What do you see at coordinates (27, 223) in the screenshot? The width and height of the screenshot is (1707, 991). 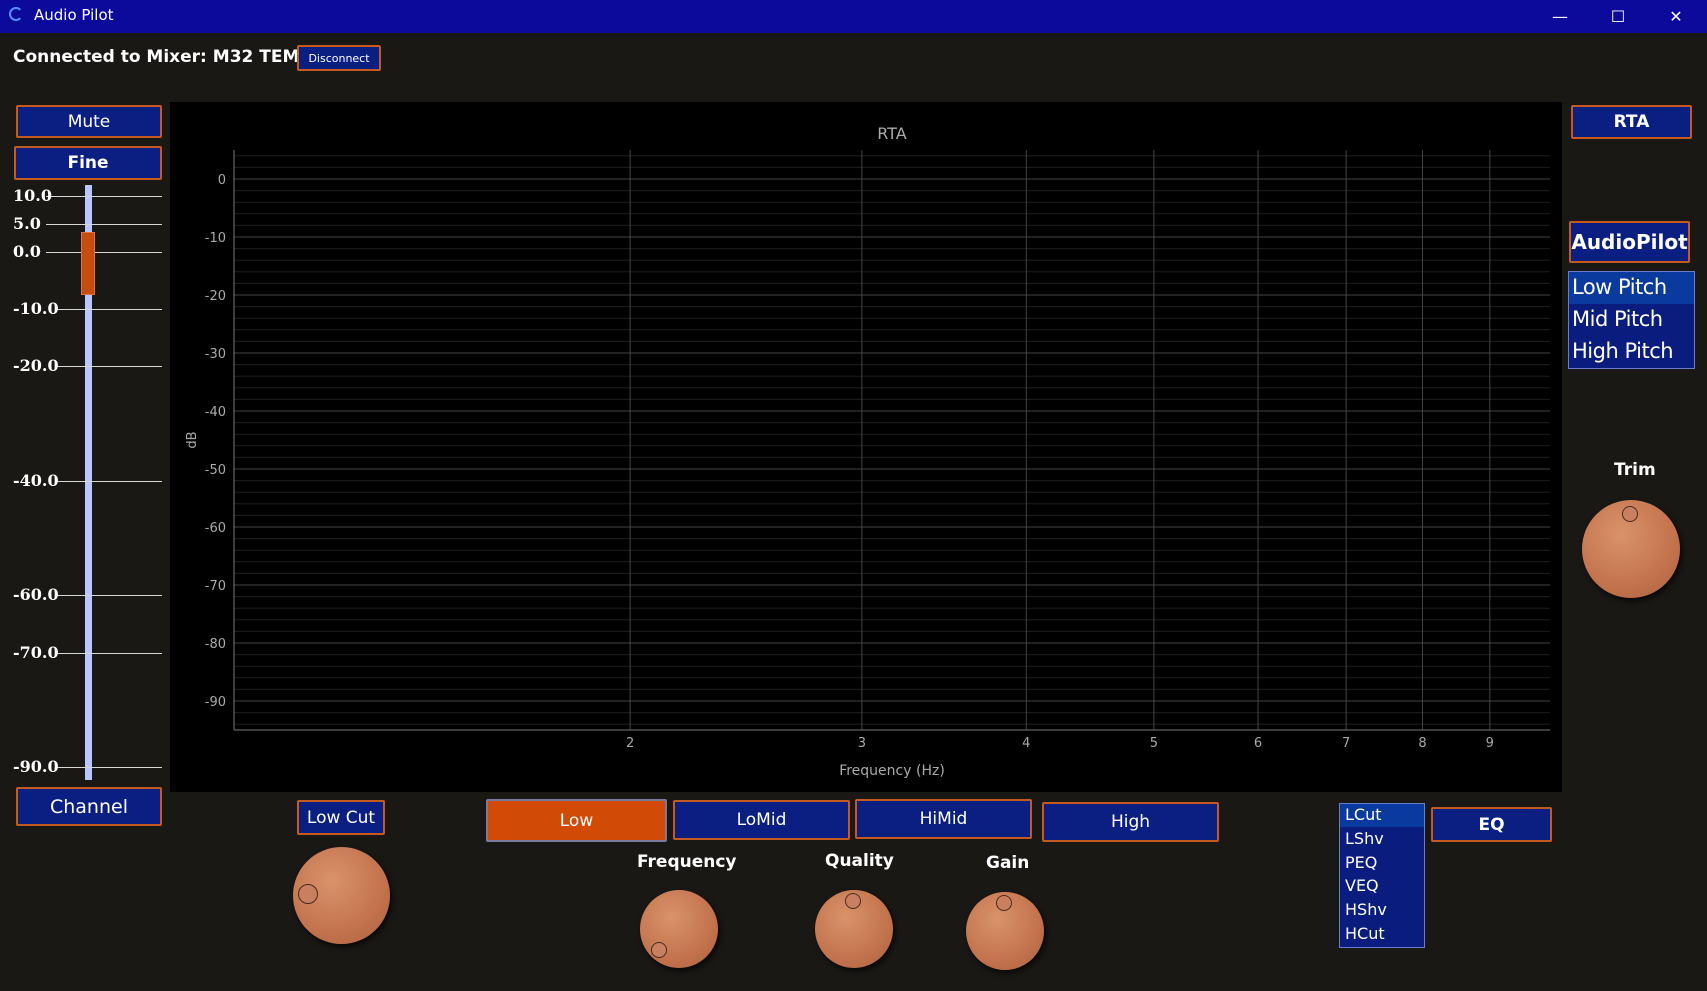 I see `fader-scale-label: 5.0` at bounding box center [27, 223].